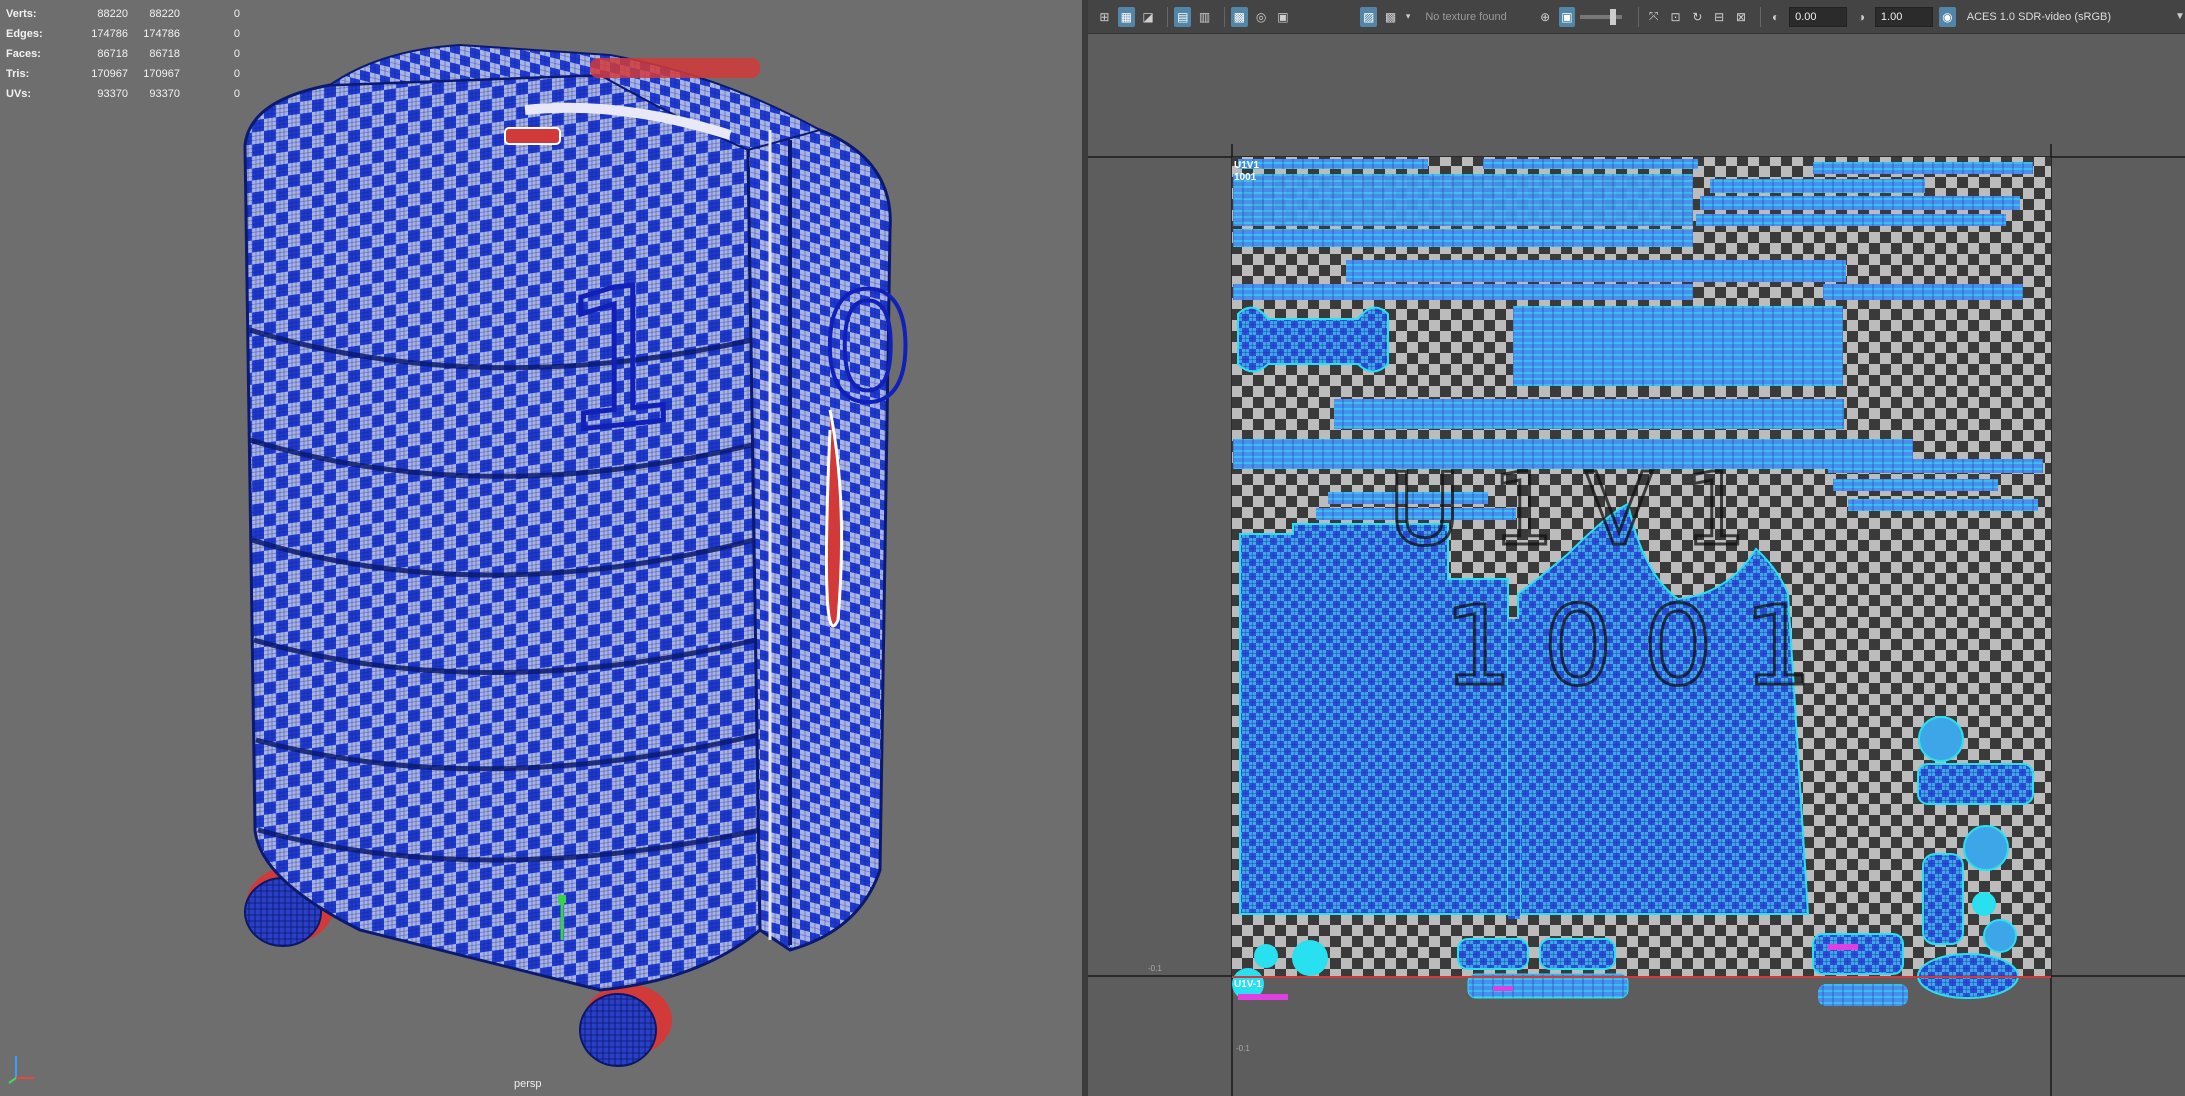 This screenshot has width=2185, height=1096. I want to click on gamma-field, so click(1903, 16).